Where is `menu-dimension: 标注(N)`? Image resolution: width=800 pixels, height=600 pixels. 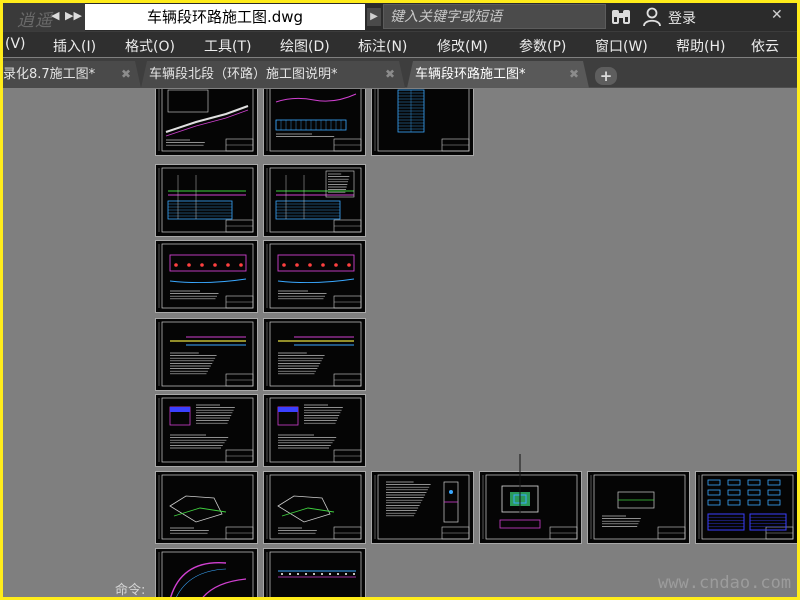 menu-dimension: 标注(N) is located at coordinates (382, 46).